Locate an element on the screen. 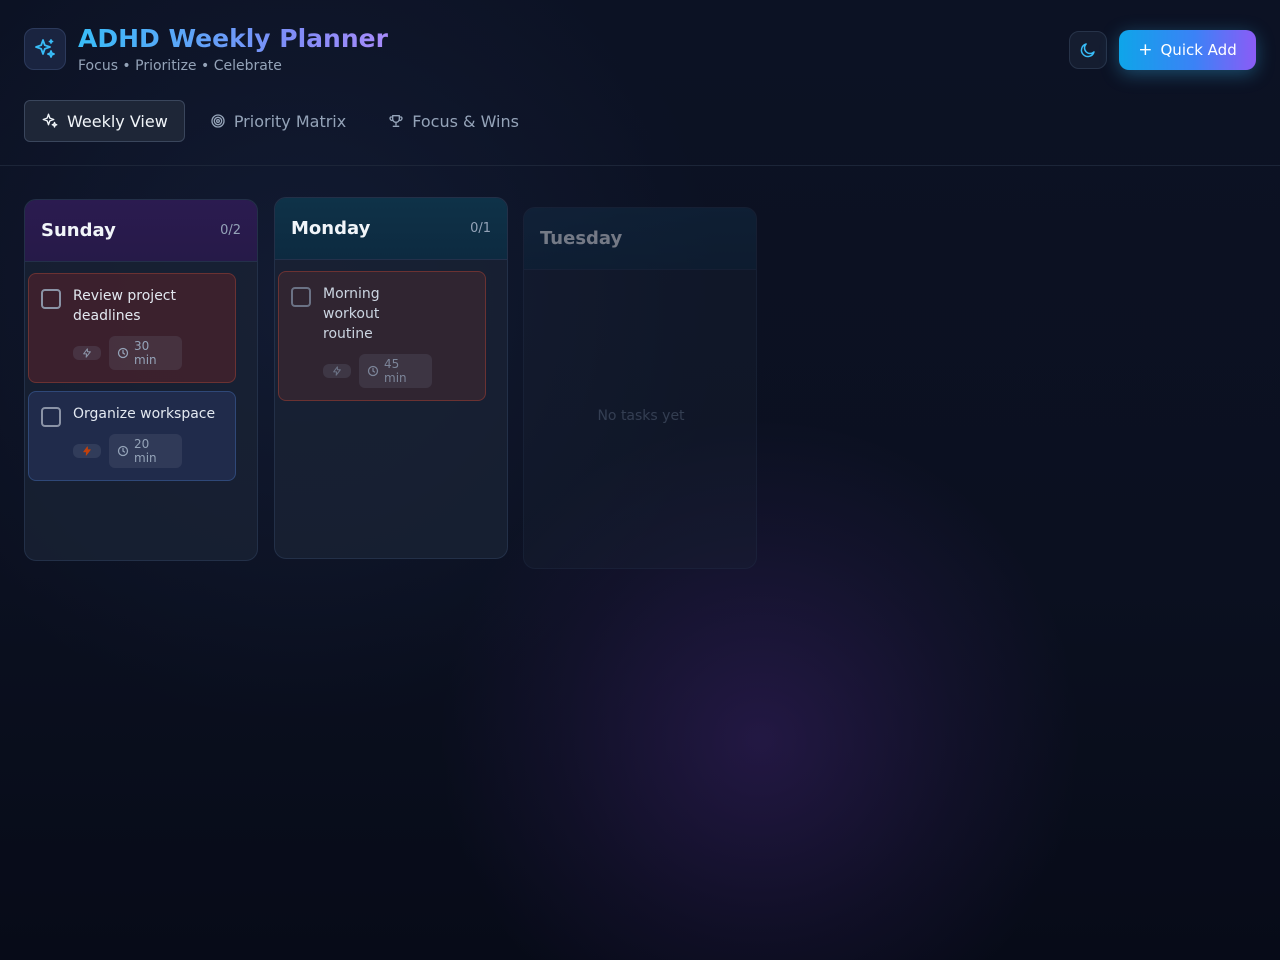 The width and height of the screenshot is (1280, 960). task-meta: 45 min is located at coordinates (398, 371).